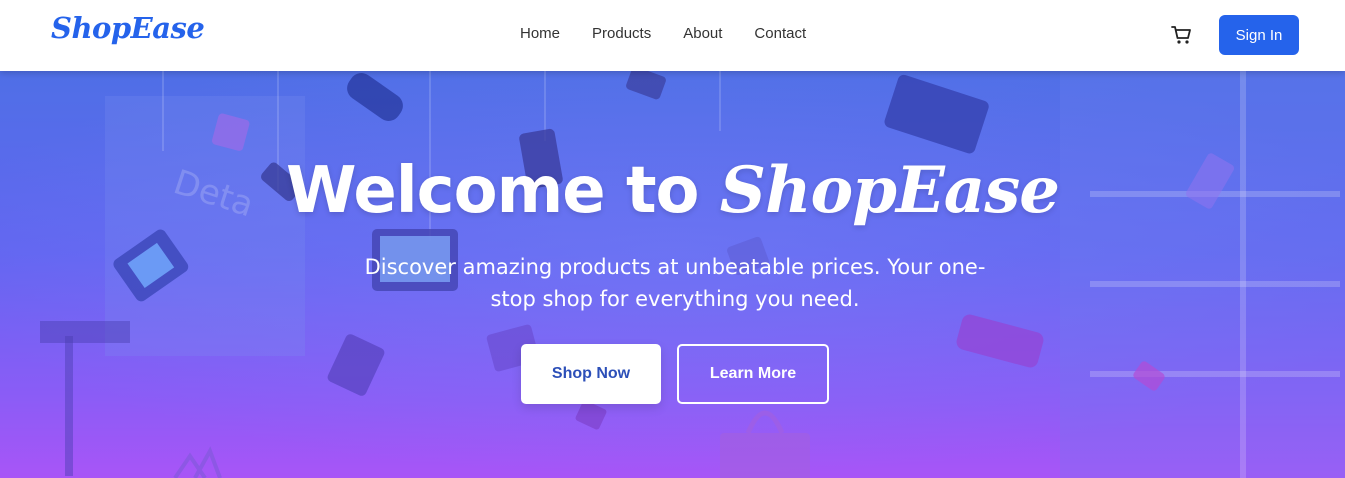  What do you see at coordinates (1182, 35) in the screenshot?
I see `shopping-cart-icon` at bounding box center [1182, 35].